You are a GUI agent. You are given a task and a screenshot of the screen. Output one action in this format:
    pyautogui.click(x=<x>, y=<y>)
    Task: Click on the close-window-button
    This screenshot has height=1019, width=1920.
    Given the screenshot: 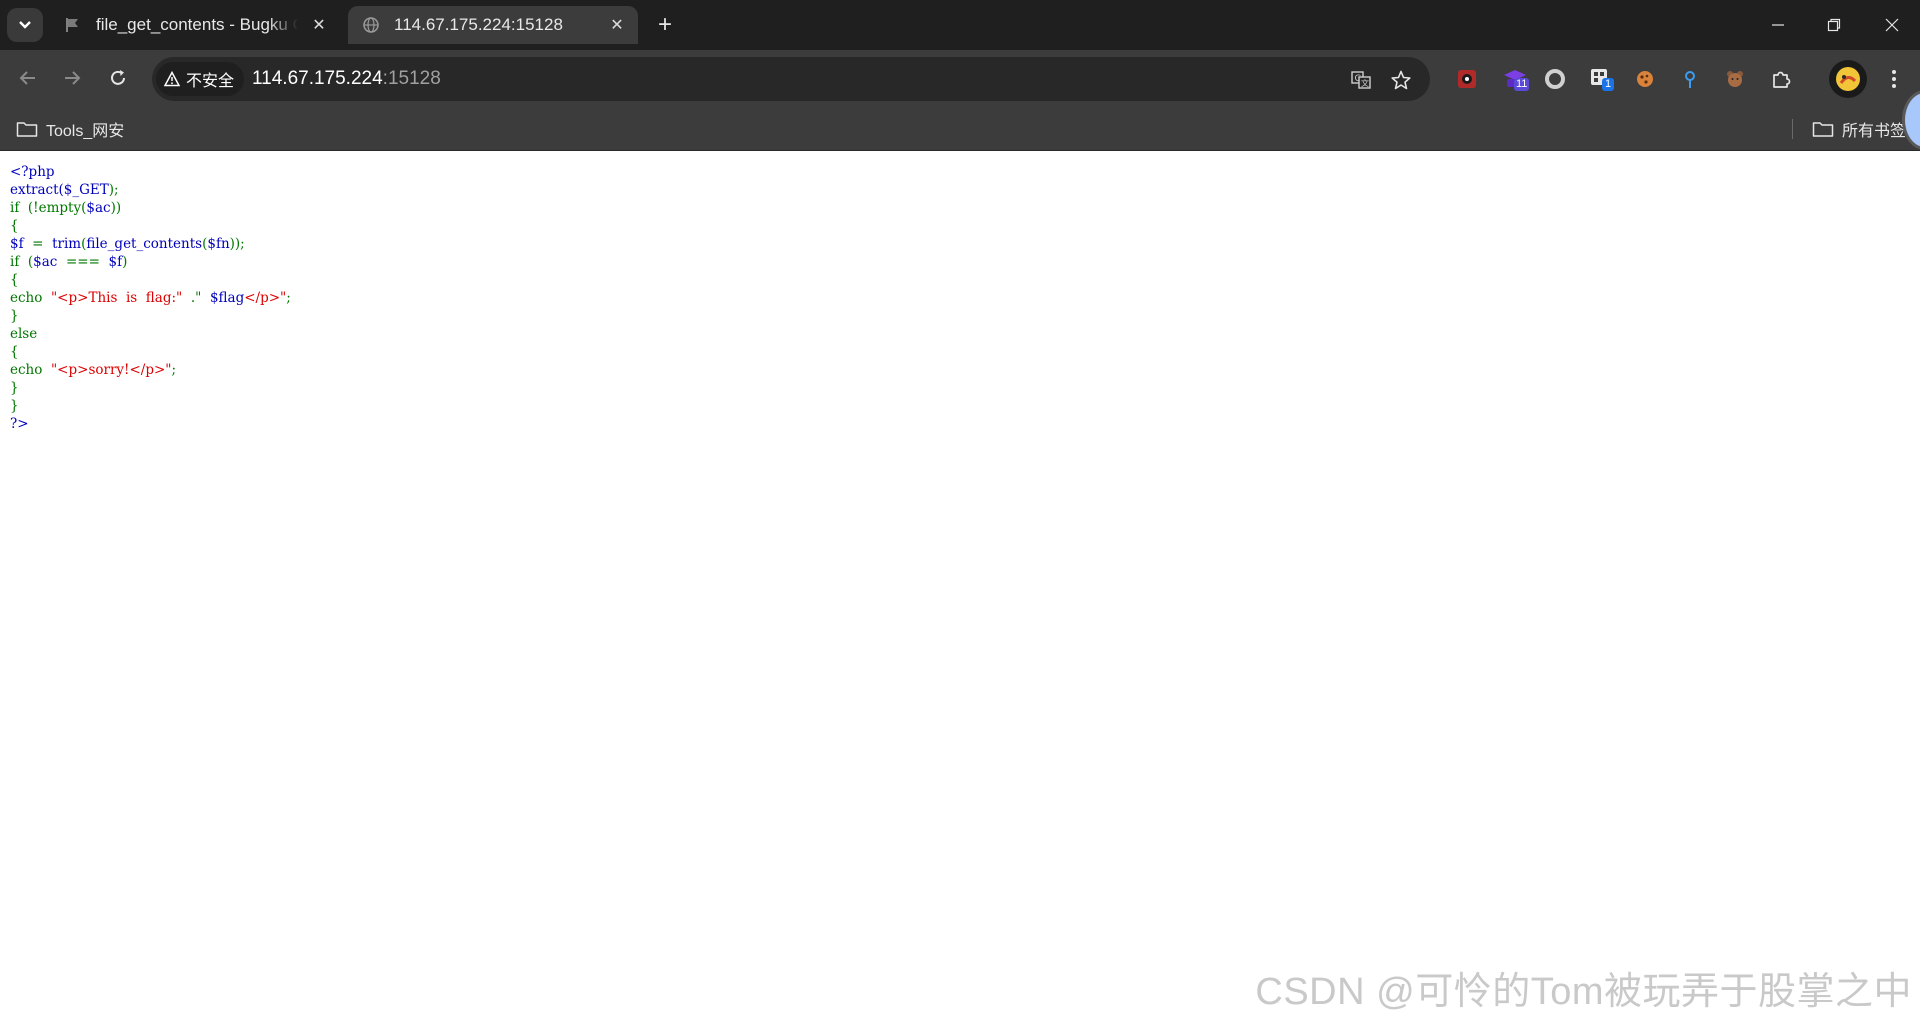 What is the action you would take?
    pyautogui.click(x=1892, y=25)
    